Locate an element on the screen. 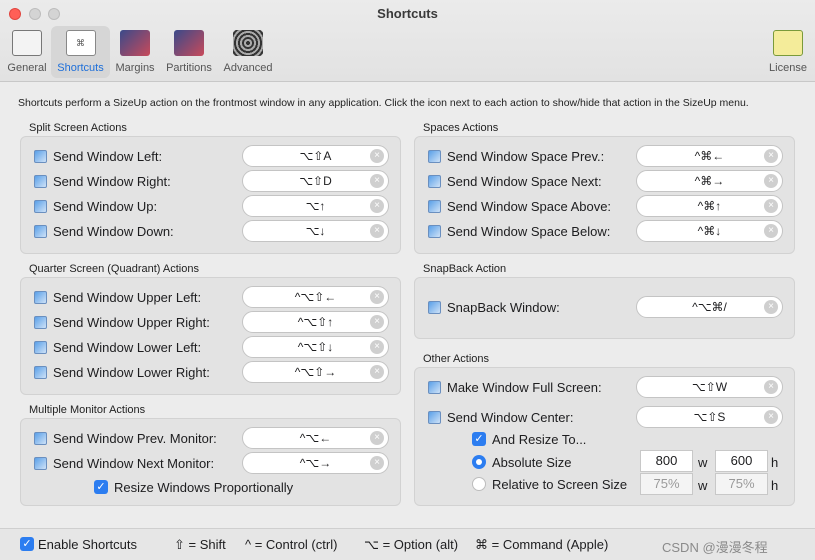 The height and width of the screenshot is (560, 815). shortcut-keys: ^⌥⇧→ is located at coordinates (315, 372).